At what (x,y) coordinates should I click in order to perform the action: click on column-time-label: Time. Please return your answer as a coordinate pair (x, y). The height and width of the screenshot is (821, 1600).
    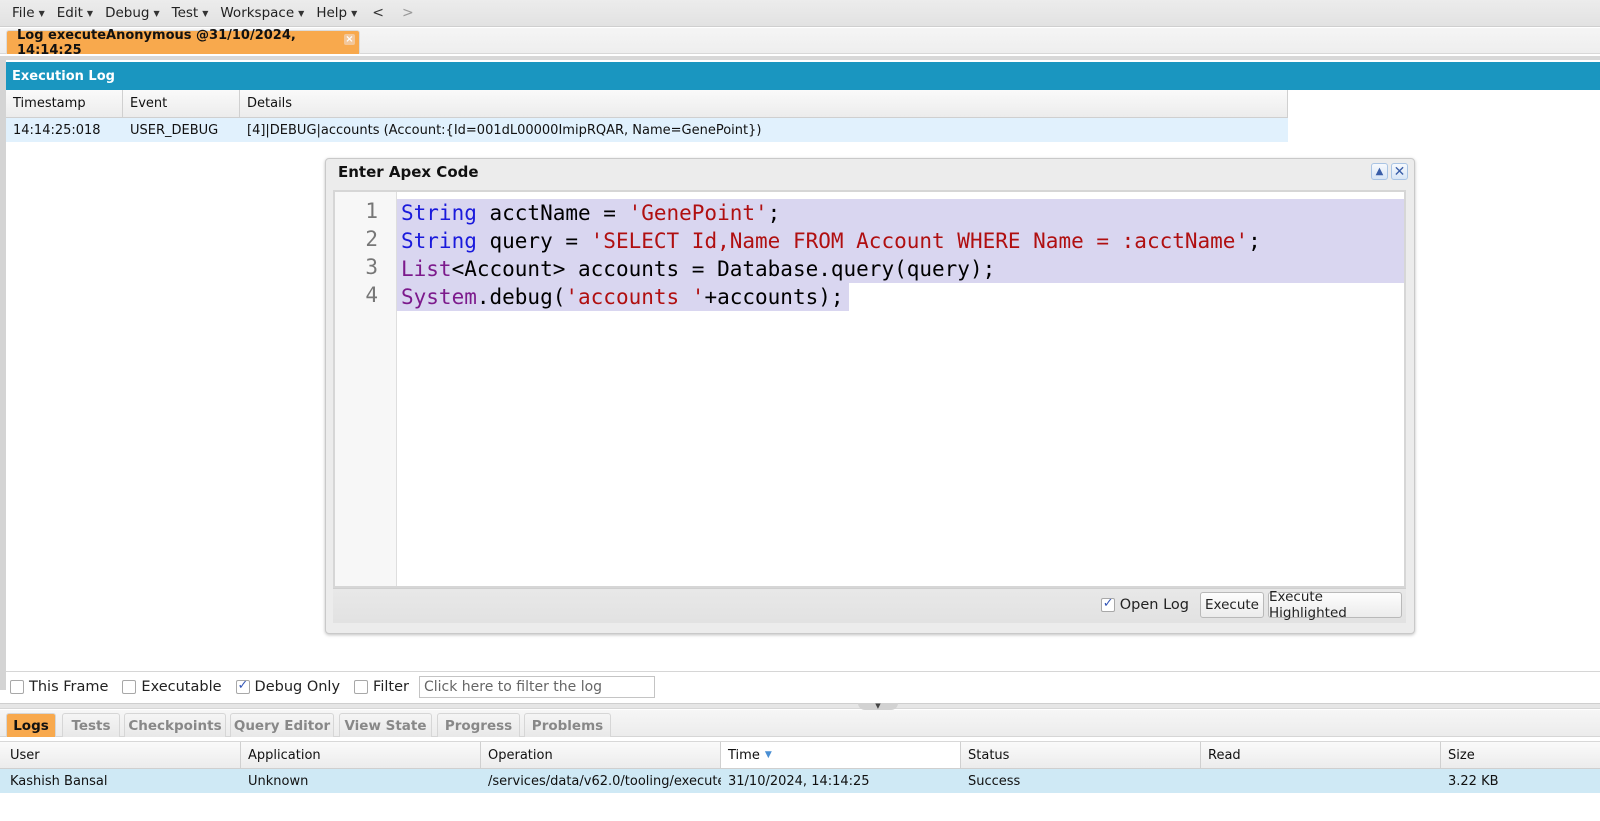
    Looking at the image, I should click on (744, 755).